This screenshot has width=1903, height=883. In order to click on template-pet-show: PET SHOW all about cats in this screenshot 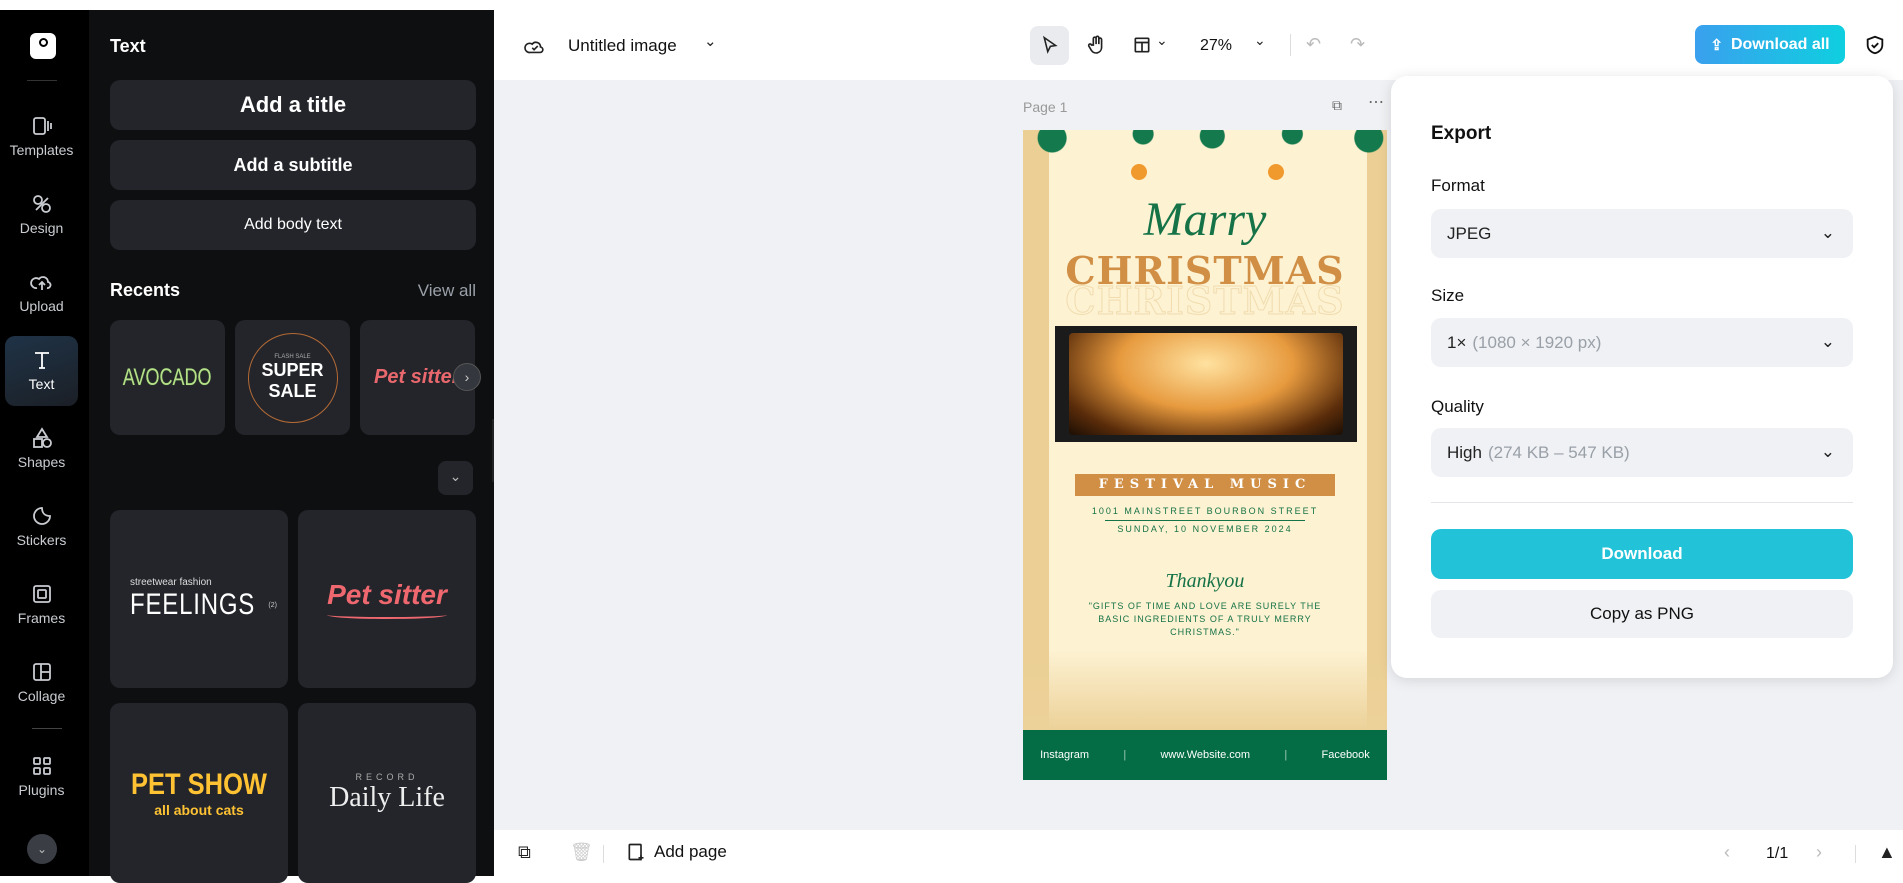, I will do `click(199, 793)`.